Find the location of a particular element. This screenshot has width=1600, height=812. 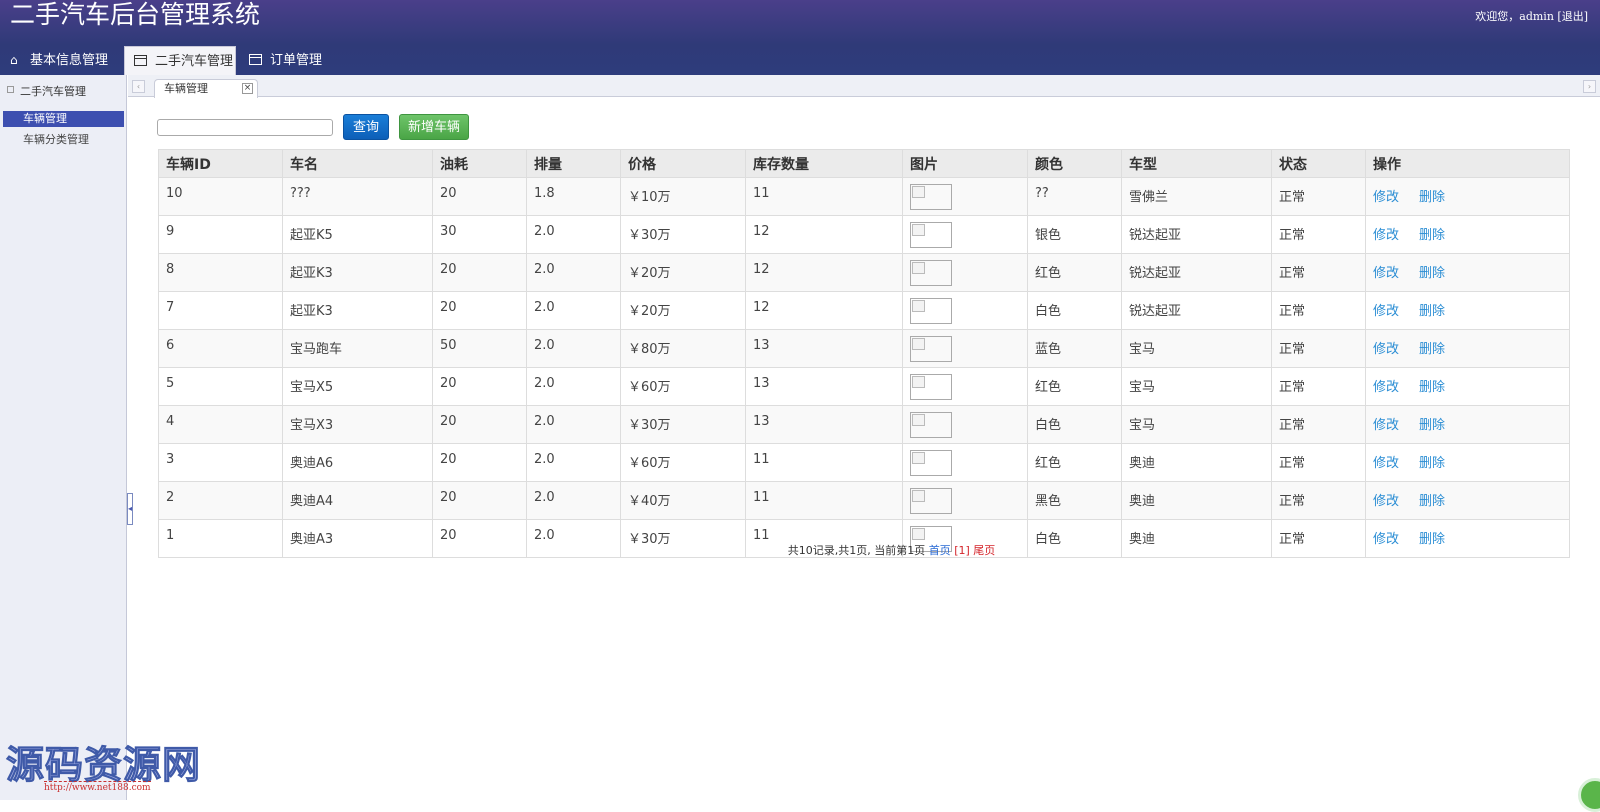

sidebar-item-vehicle-management: 车辆管理 is located at coordinates (63, 119).